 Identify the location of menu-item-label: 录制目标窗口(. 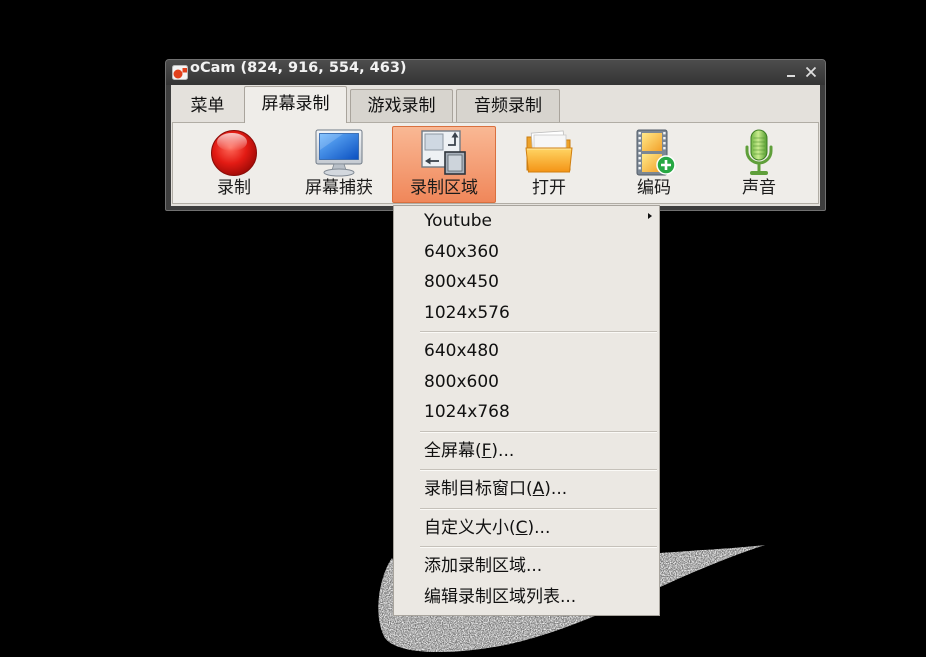
(478, 489).